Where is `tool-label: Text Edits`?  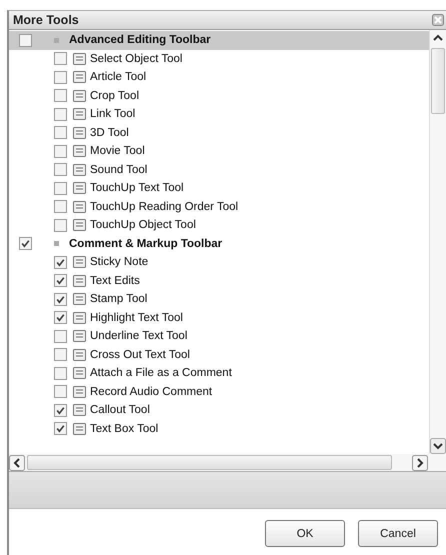 tool-label: Text Edits is located at coordinates (115, 280).